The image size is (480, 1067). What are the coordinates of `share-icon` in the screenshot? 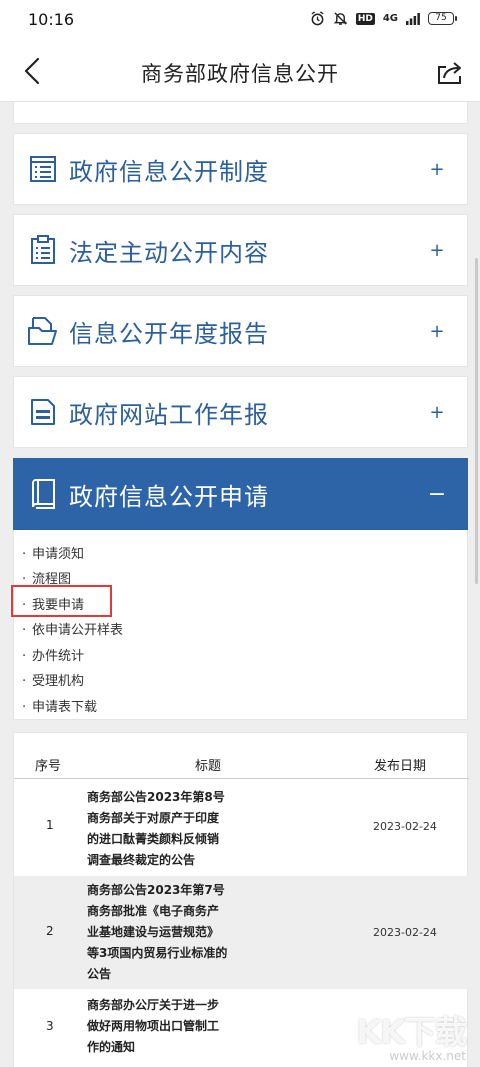 It's located at (449, 73).